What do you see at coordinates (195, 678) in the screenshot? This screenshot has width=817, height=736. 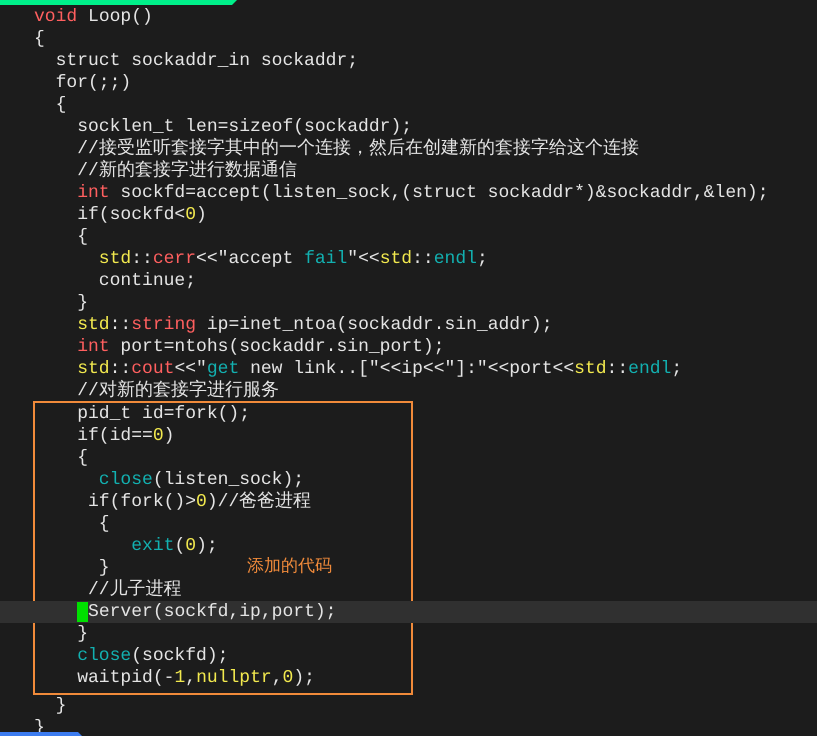 I see `code-line: waitpid(-1,nullptr,0);` at bounding box center [195, 678].